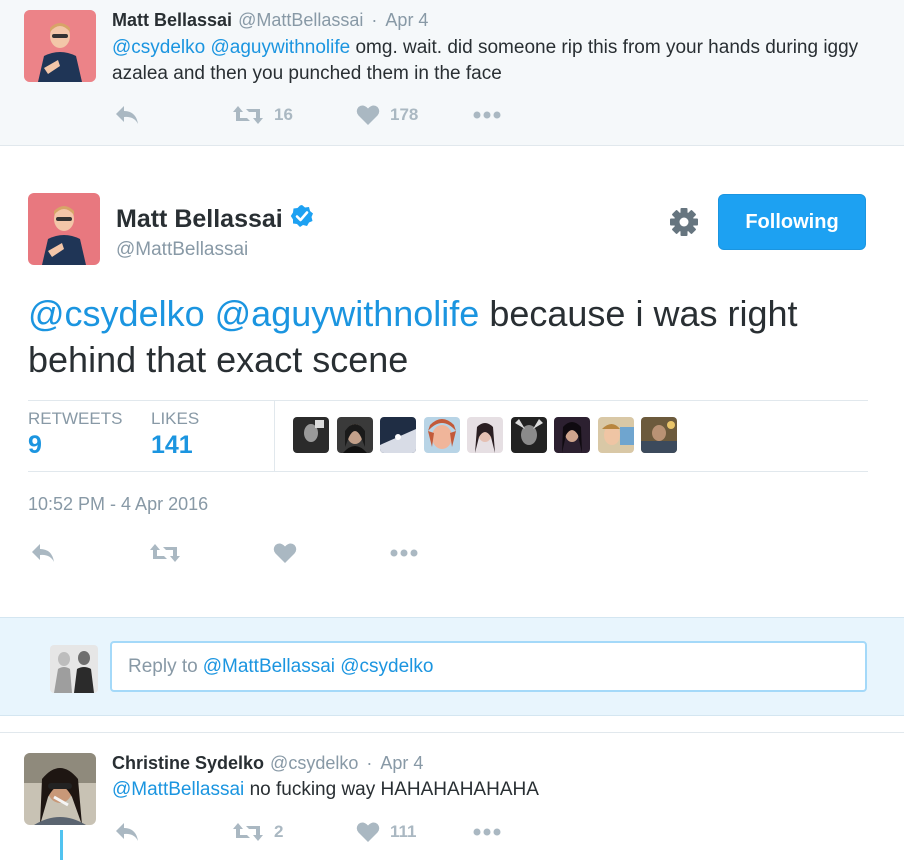  I want to click on settings-button, so click(684, 224).